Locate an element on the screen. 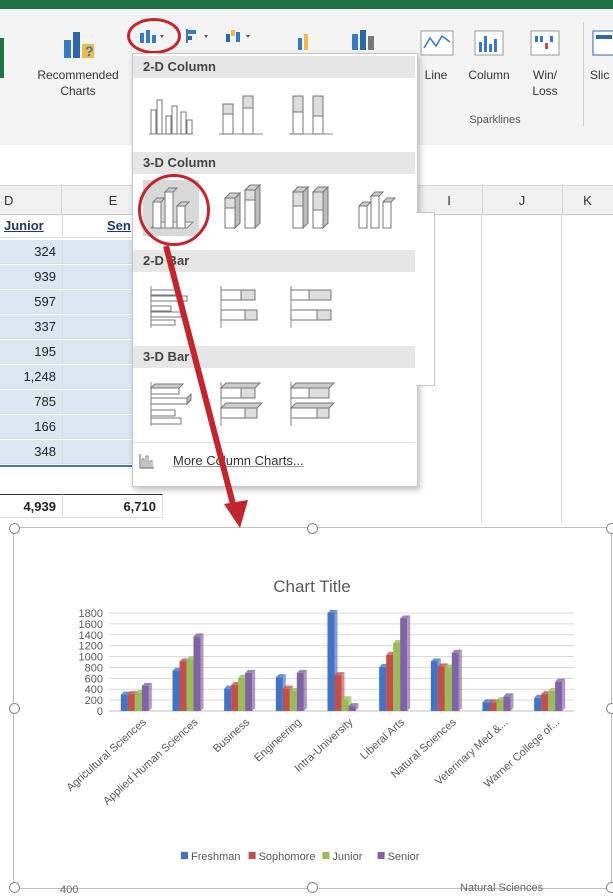  legend-swatch-junior is located at coordinates (326, 855).